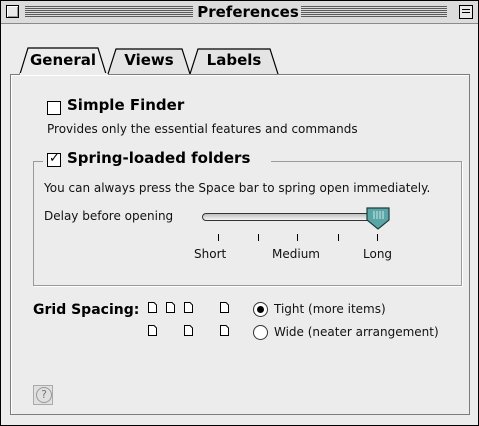  I want to click on tight-option-label: Tight (more items), so click(330, 309).